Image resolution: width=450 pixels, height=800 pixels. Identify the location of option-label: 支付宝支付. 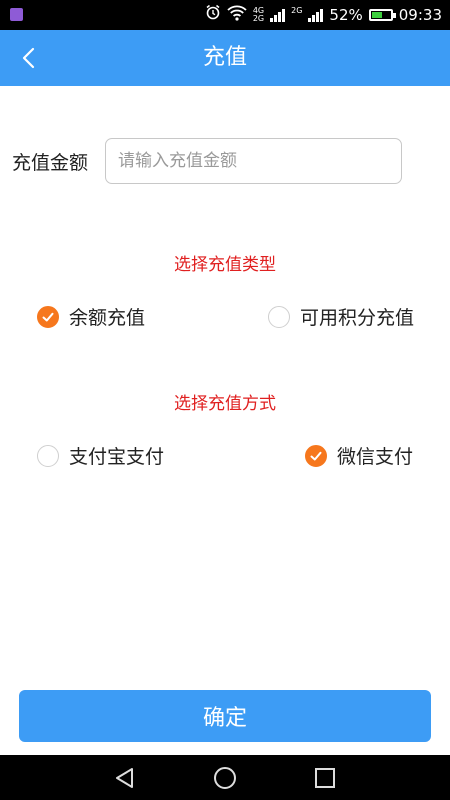
(117, 457).